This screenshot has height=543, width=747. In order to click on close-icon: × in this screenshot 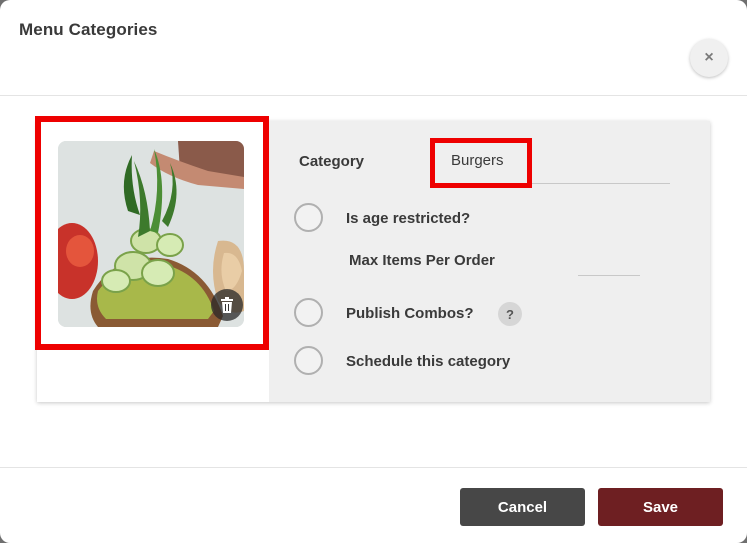, I will do `click(709, 57)`.